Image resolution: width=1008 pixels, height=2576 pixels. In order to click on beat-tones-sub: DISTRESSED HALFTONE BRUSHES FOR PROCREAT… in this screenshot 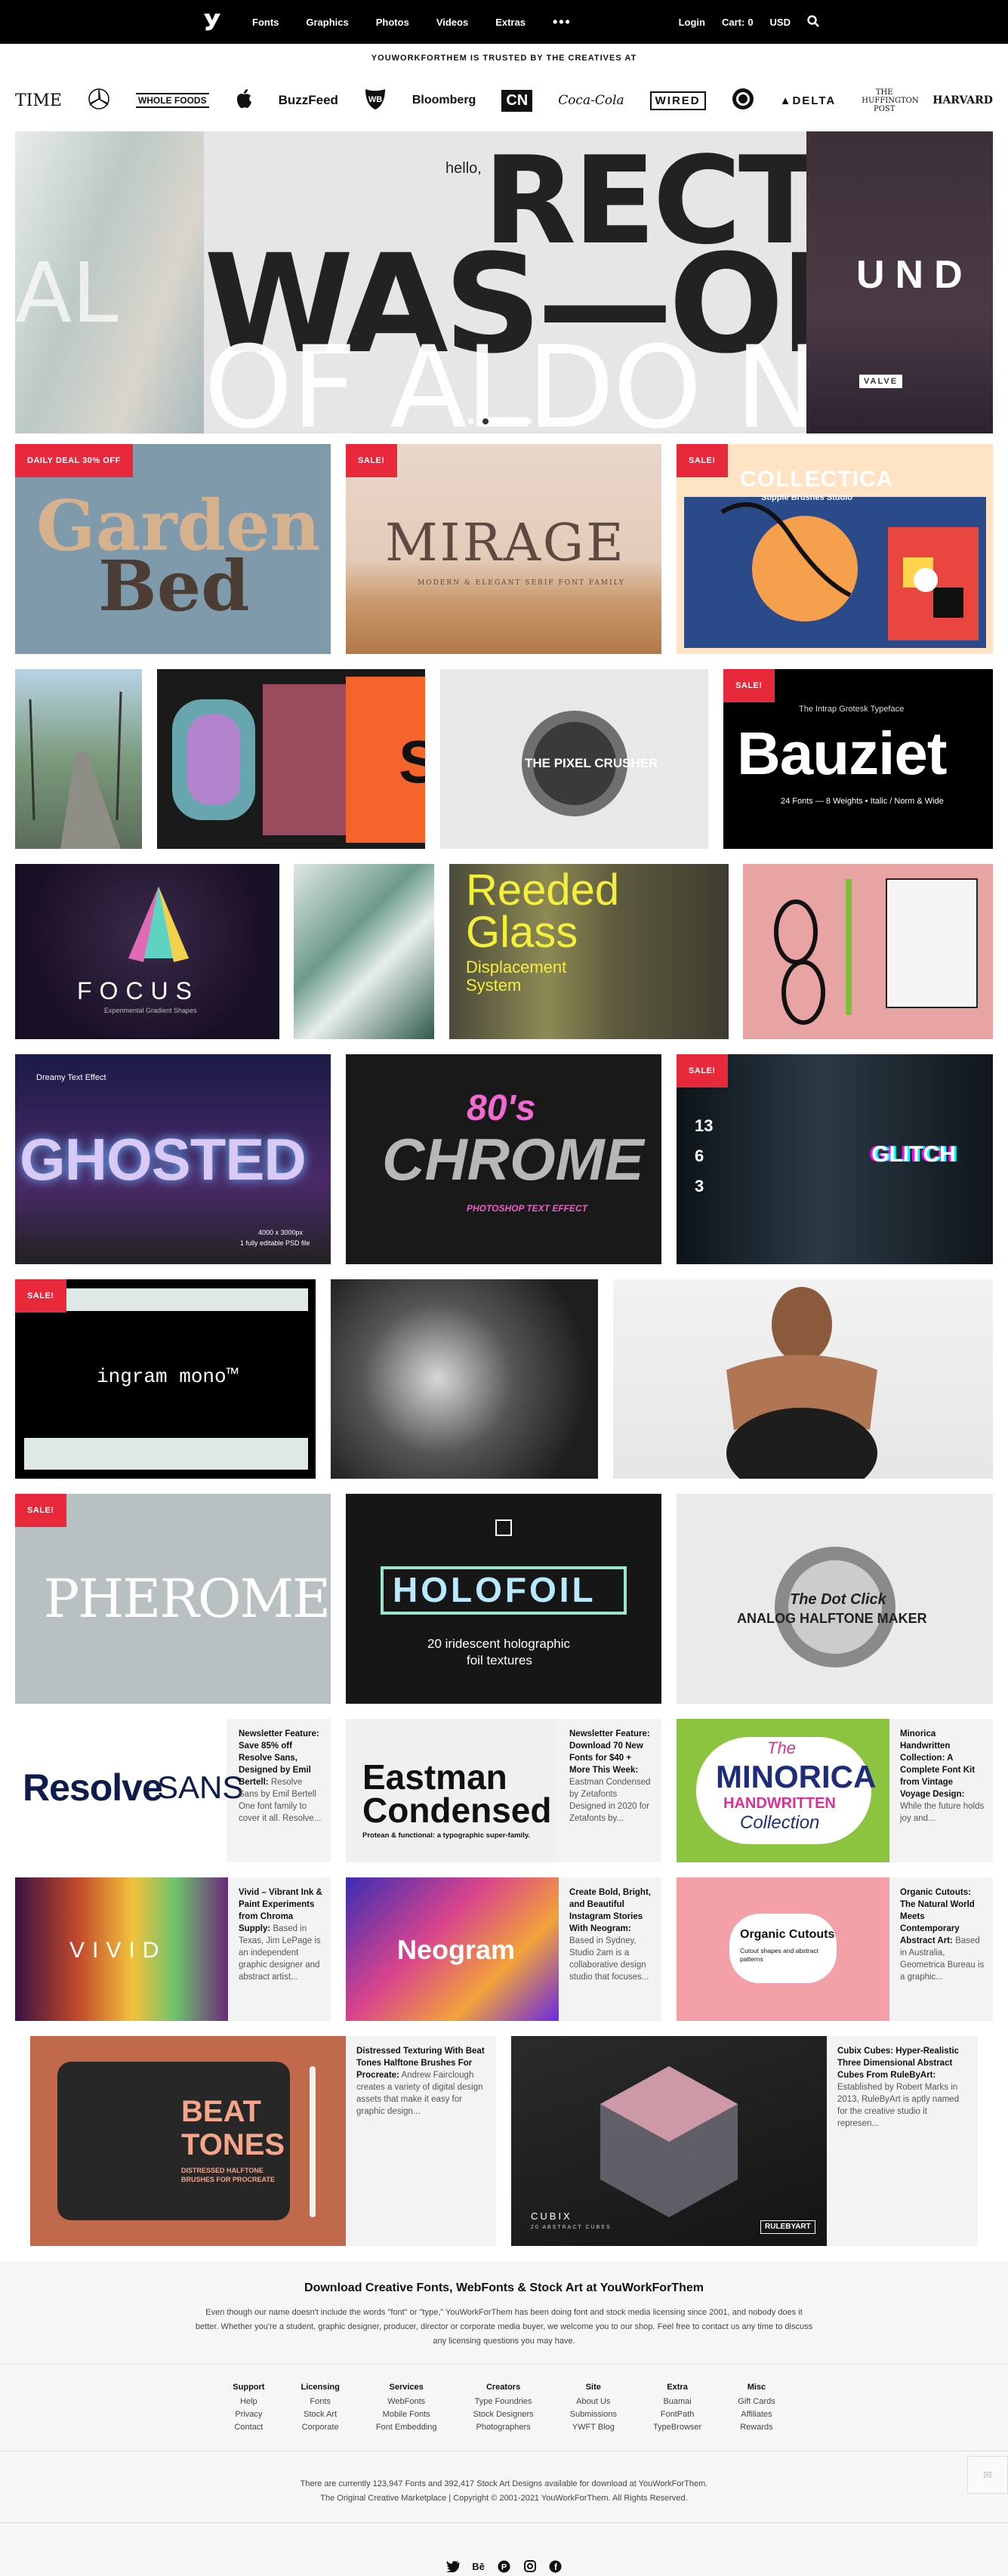, I will do `click(228, 2175)`.